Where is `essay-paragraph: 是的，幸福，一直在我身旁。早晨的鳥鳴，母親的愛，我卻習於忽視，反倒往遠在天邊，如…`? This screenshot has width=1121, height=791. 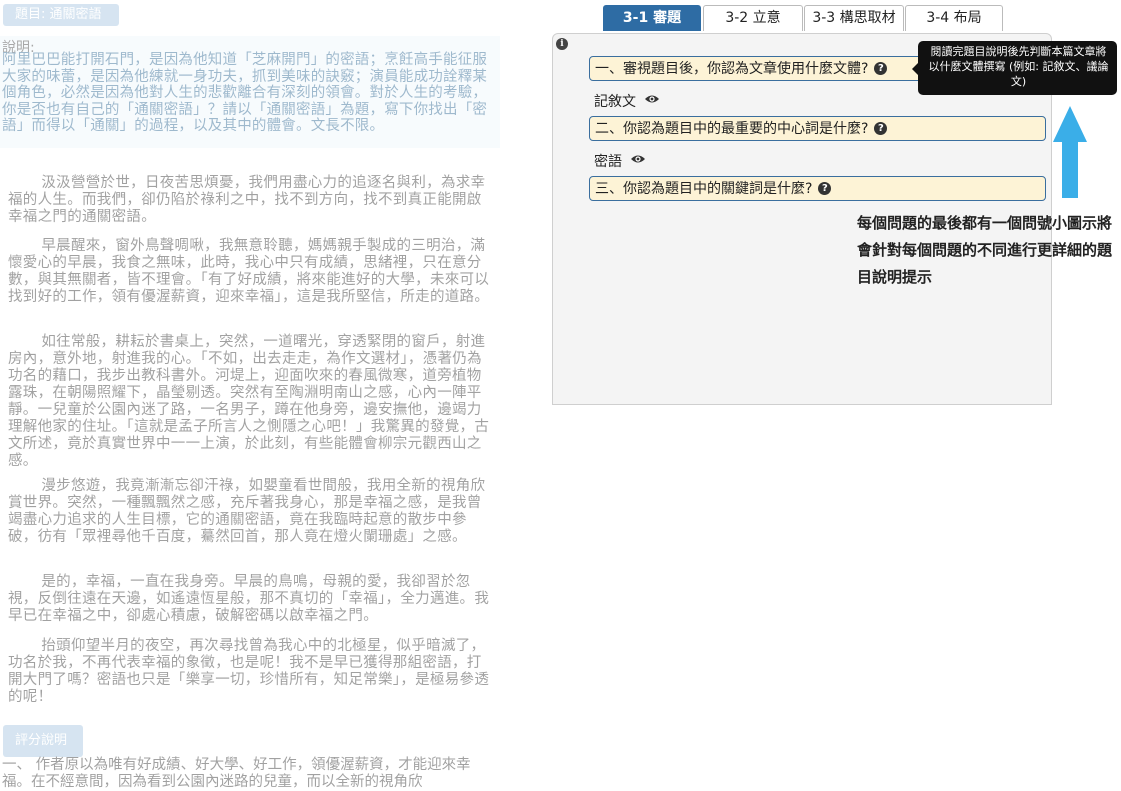
essay-paragraph: 是的，幸福，一直在我身旁。早晨的鳥鳴，母親的愛，我卻習於忽視，反倒往遠在天邊，如… is located at coordinates (249, 599).